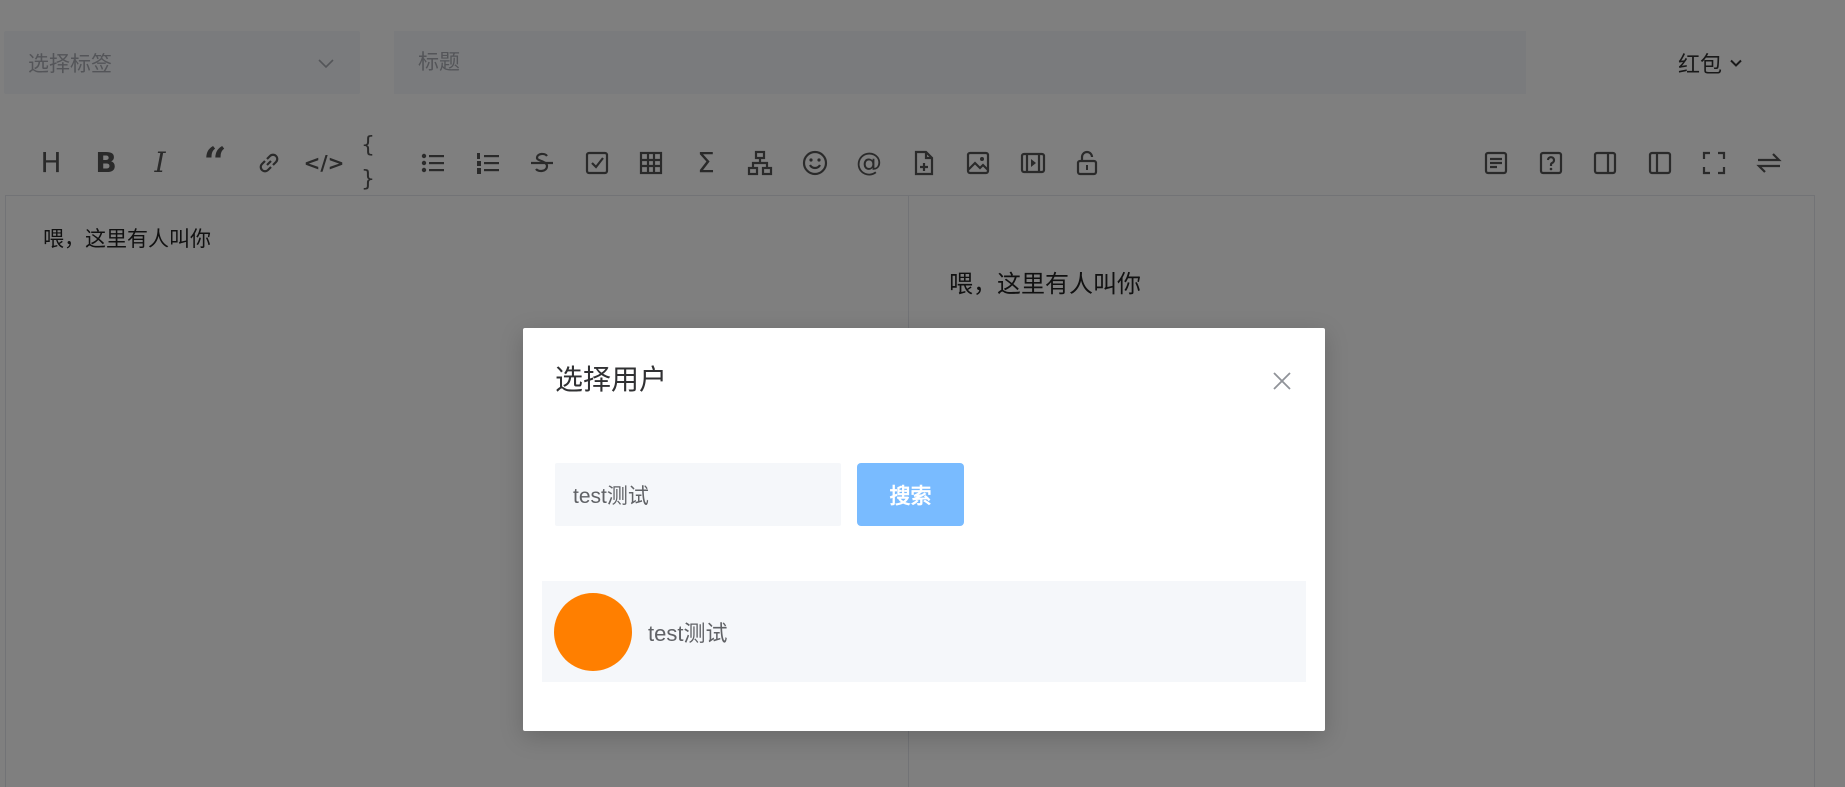  I want to click on user-search-input, so click(698, 494).